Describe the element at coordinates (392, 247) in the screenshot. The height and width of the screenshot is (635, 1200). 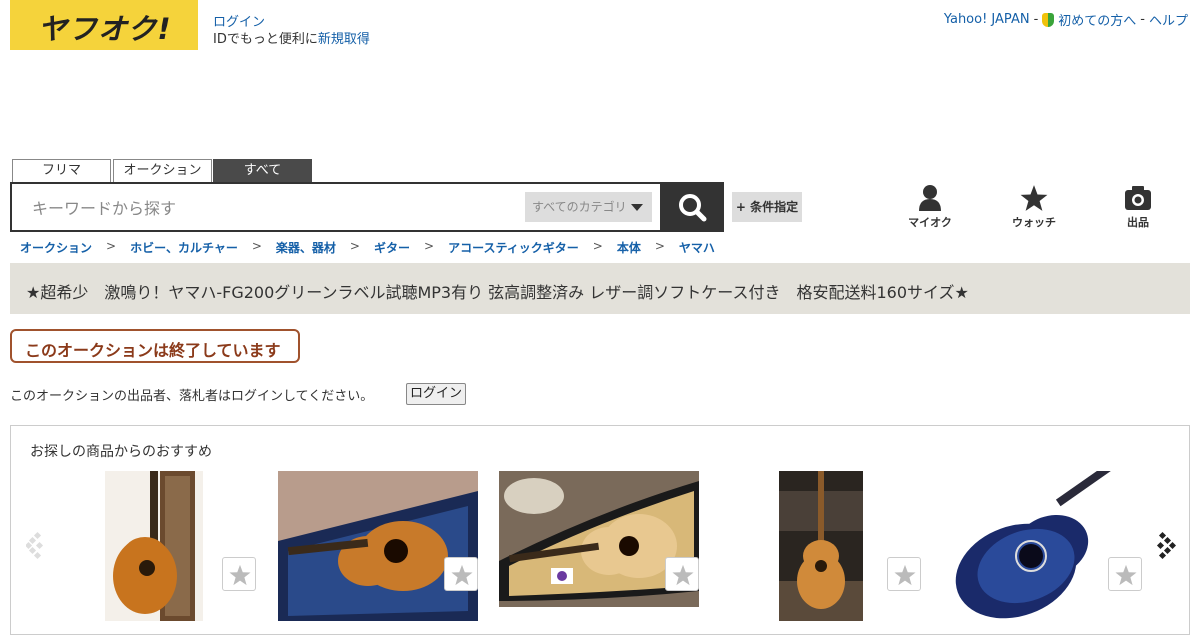
I see `breadcrumb-item: ギター` at that location.